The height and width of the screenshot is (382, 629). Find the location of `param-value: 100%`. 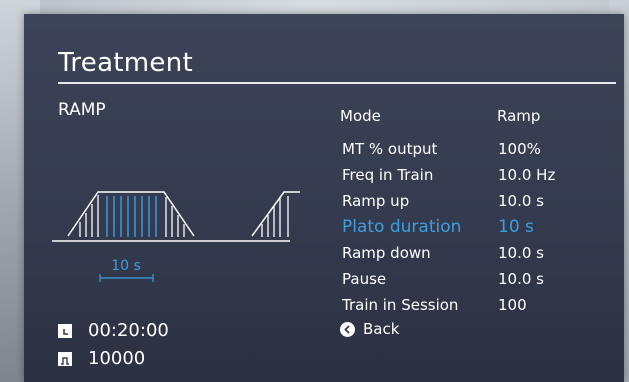

param-value: 100% is located at coordinates (519, 149).